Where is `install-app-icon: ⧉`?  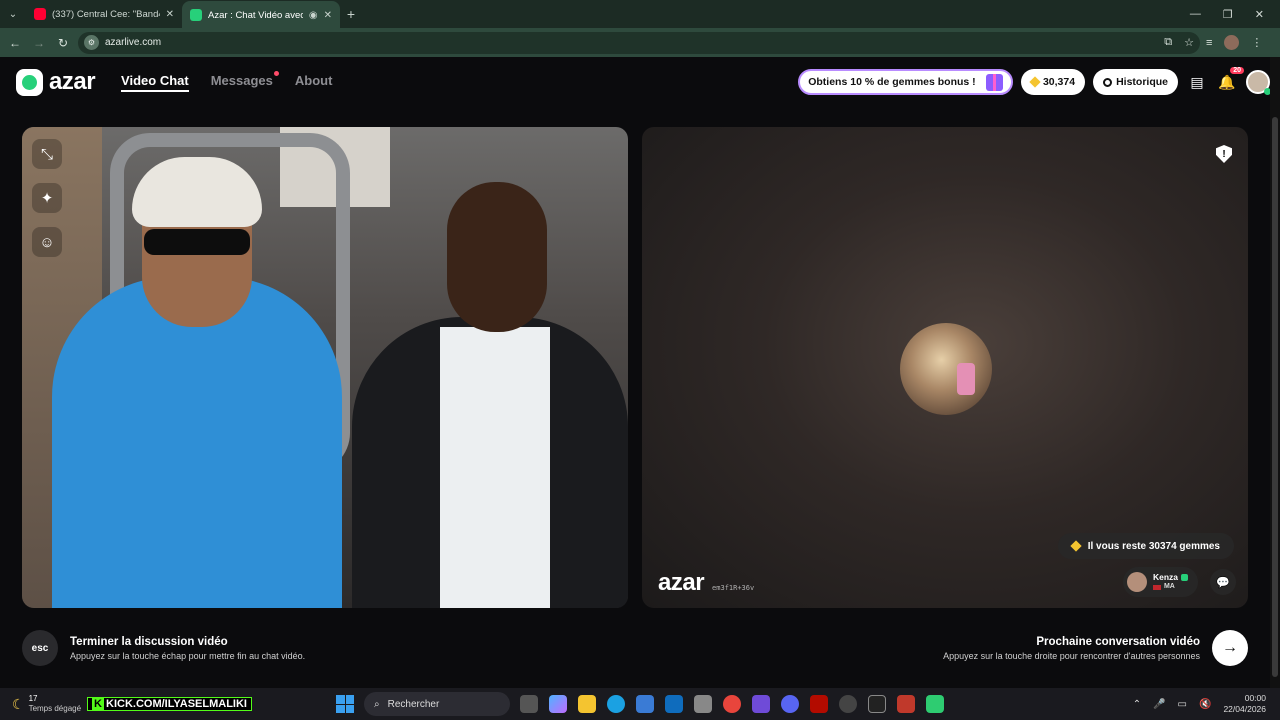 install-app-icon: ⧉ is located at coordinates (1168, 42).